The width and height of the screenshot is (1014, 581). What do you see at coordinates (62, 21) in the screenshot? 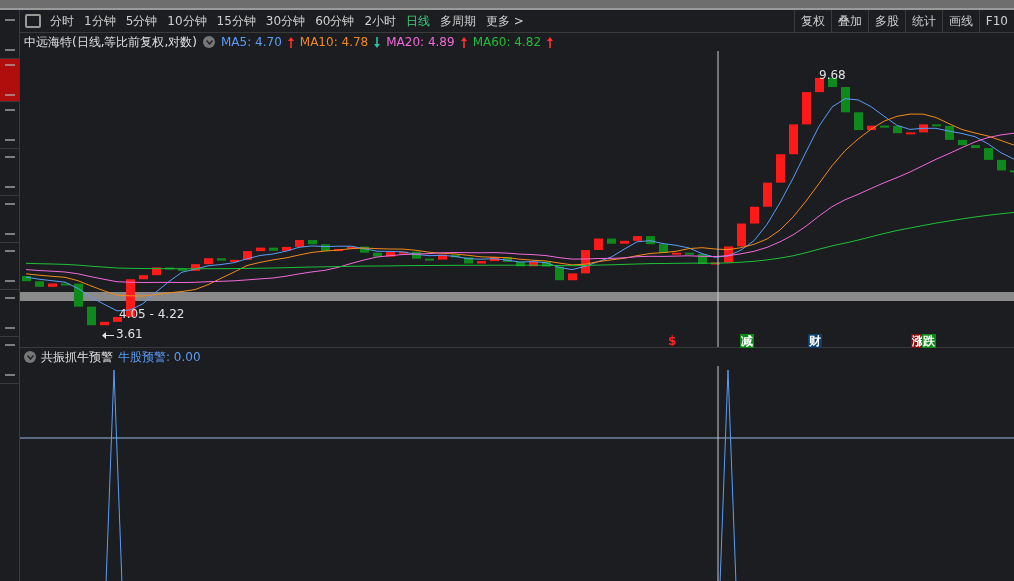
I see `period-tab: 分时` at bounding box center [62, 21].